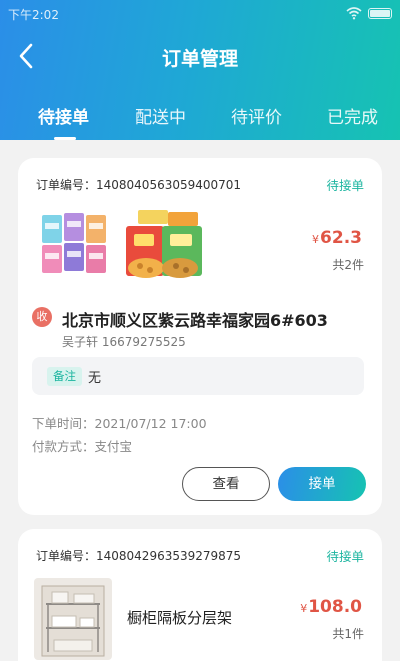 The image size is (400, 661). What do you see at coordinates (73, 619) in the screenshot?
I see `shelf-rack-image` at bounding box center [73, 619].